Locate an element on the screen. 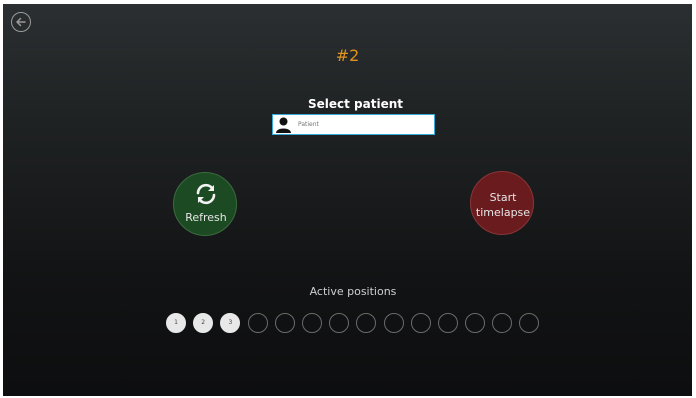 This screenshot has height=398, width=696. position-8-toggle is located at coordinates (366, 323).